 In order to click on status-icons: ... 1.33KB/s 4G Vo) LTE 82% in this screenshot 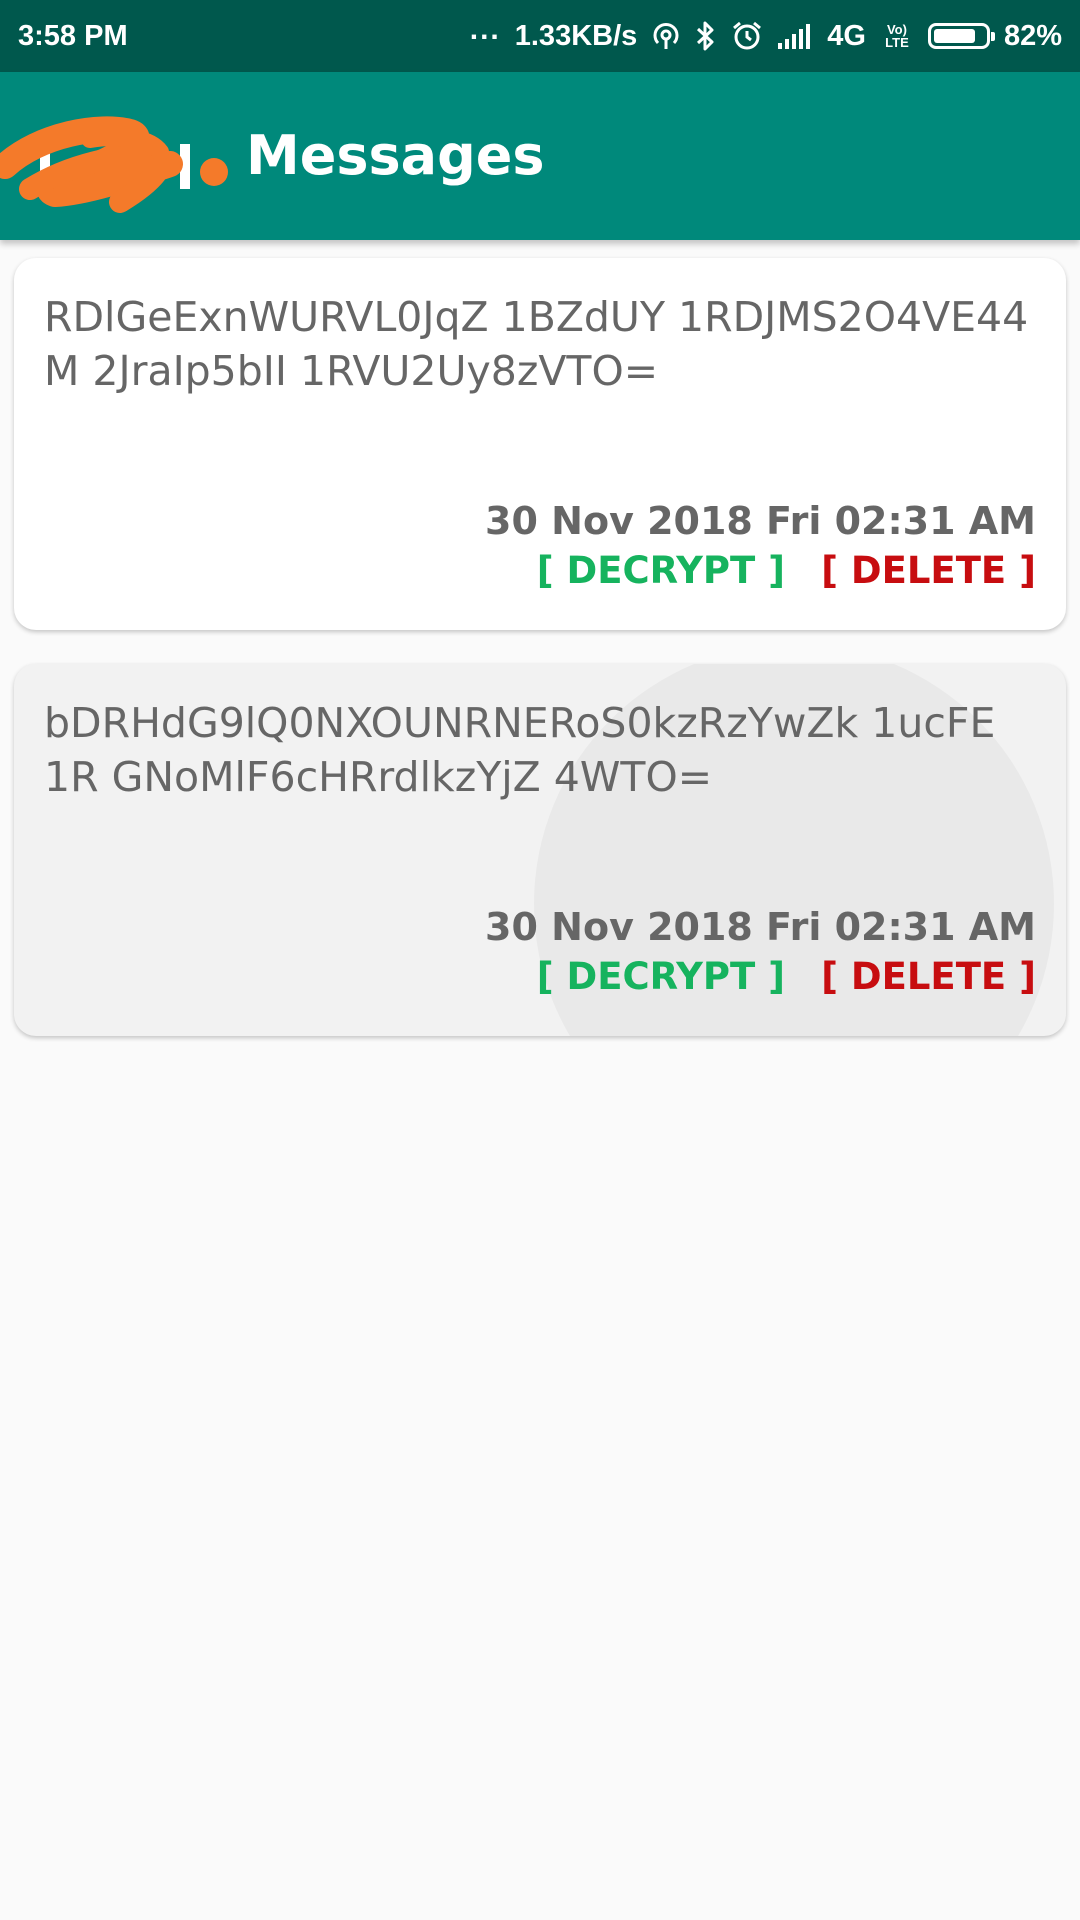, I will do `click(766, 33)`.